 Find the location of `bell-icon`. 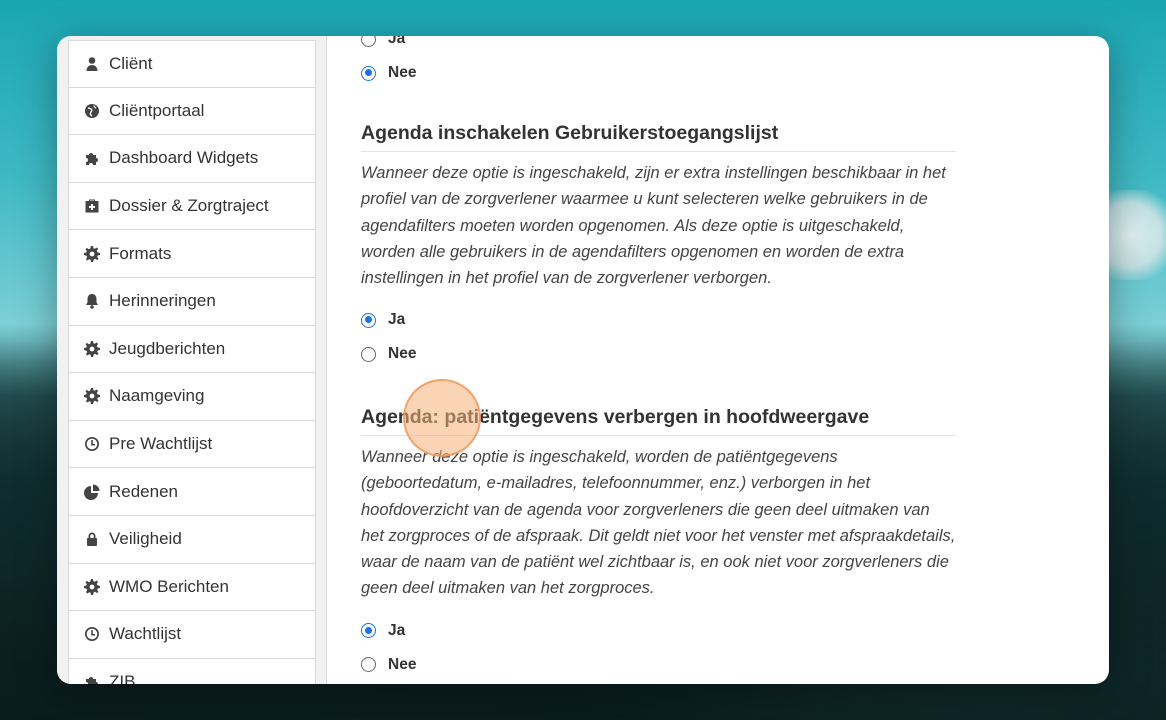

bell-icon is located at coordinates (92, 301).